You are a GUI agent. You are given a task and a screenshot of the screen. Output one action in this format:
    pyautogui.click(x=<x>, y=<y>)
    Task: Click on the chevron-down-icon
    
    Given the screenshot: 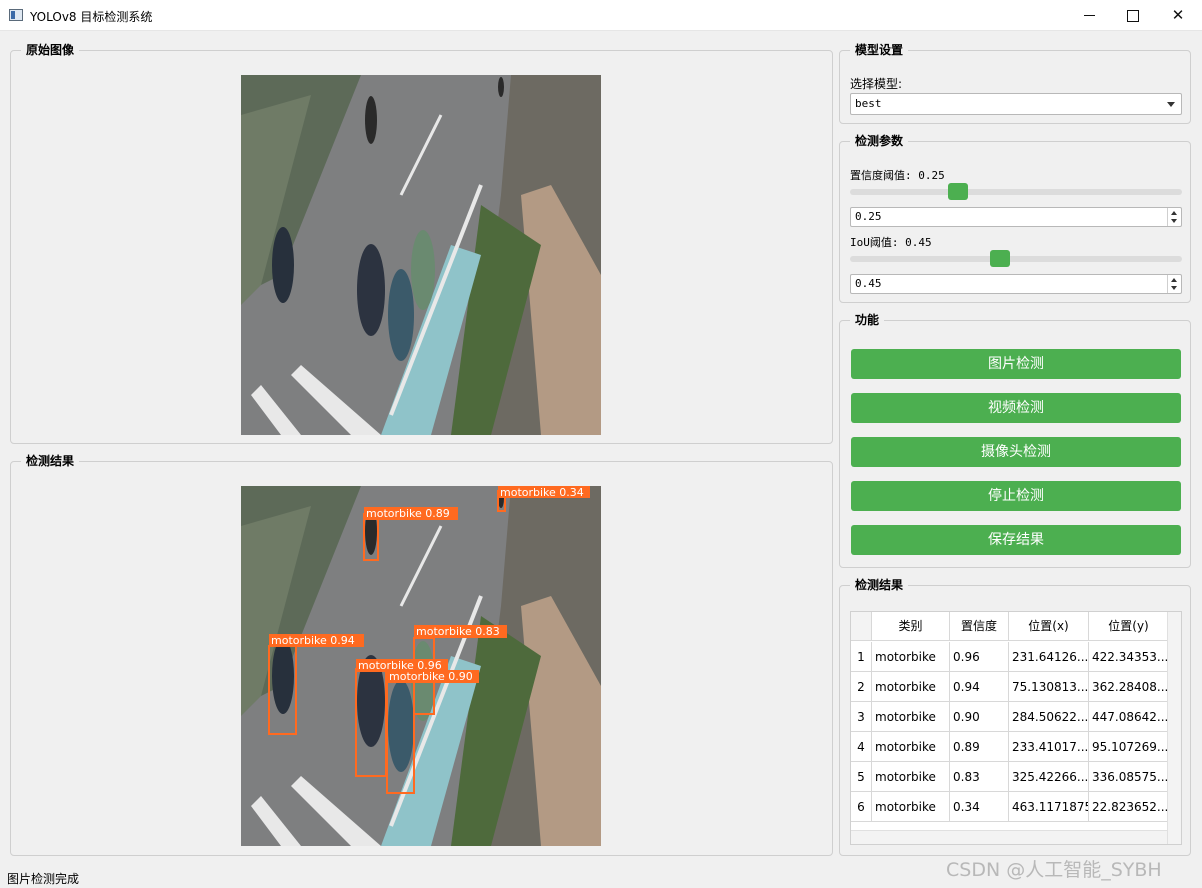 What is the action you would take?
    pyautogui.click(x=1171, y=104)
    